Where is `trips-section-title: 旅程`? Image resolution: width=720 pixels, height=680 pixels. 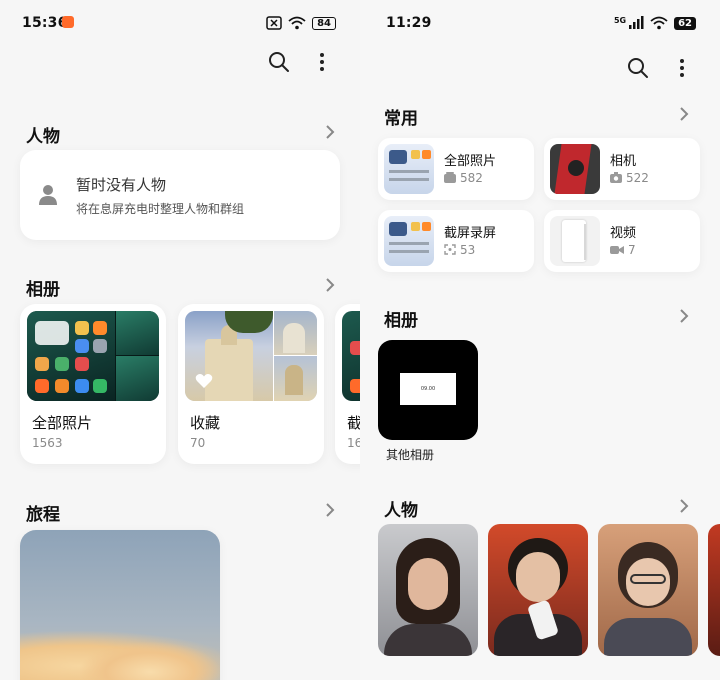
trips-section-title: 旅程 is located at coordinates (43, 515).